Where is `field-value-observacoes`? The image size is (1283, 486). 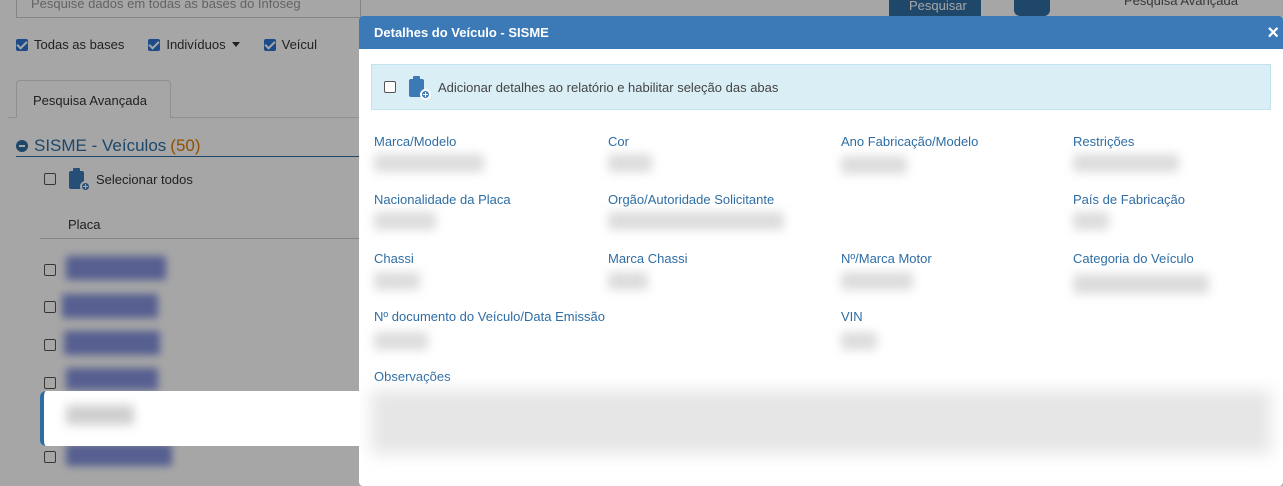 field-value-observacoes is located at coordinates (821, 422).